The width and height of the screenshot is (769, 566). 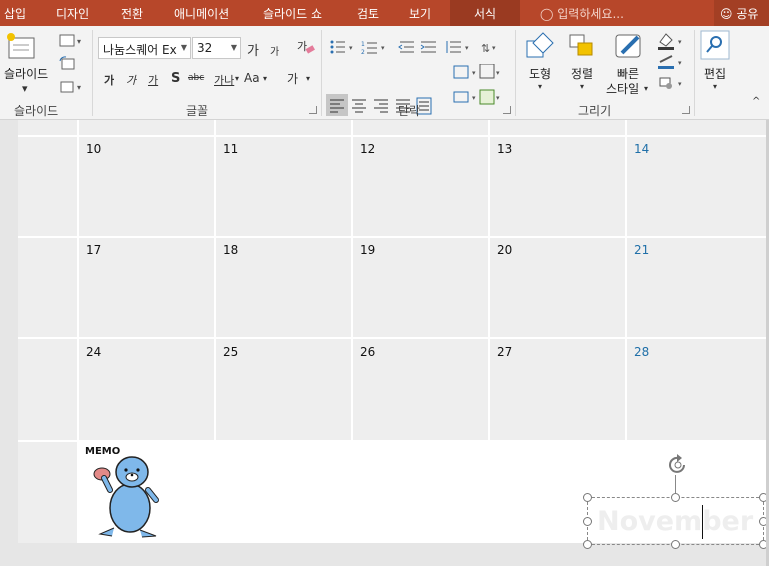 I want to click on magnifier-icon, so click(x=715, y=45).